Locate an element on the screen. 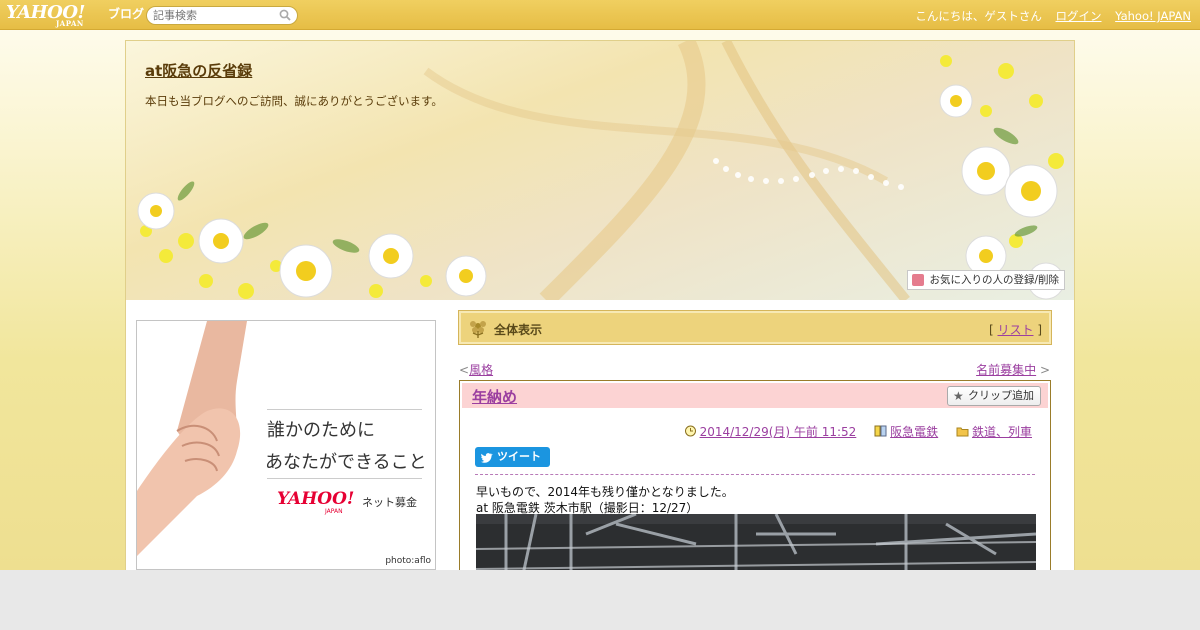 The image size is (1200, 630). ad-tagline: ネット募金 is located at coordinates (389, 502).